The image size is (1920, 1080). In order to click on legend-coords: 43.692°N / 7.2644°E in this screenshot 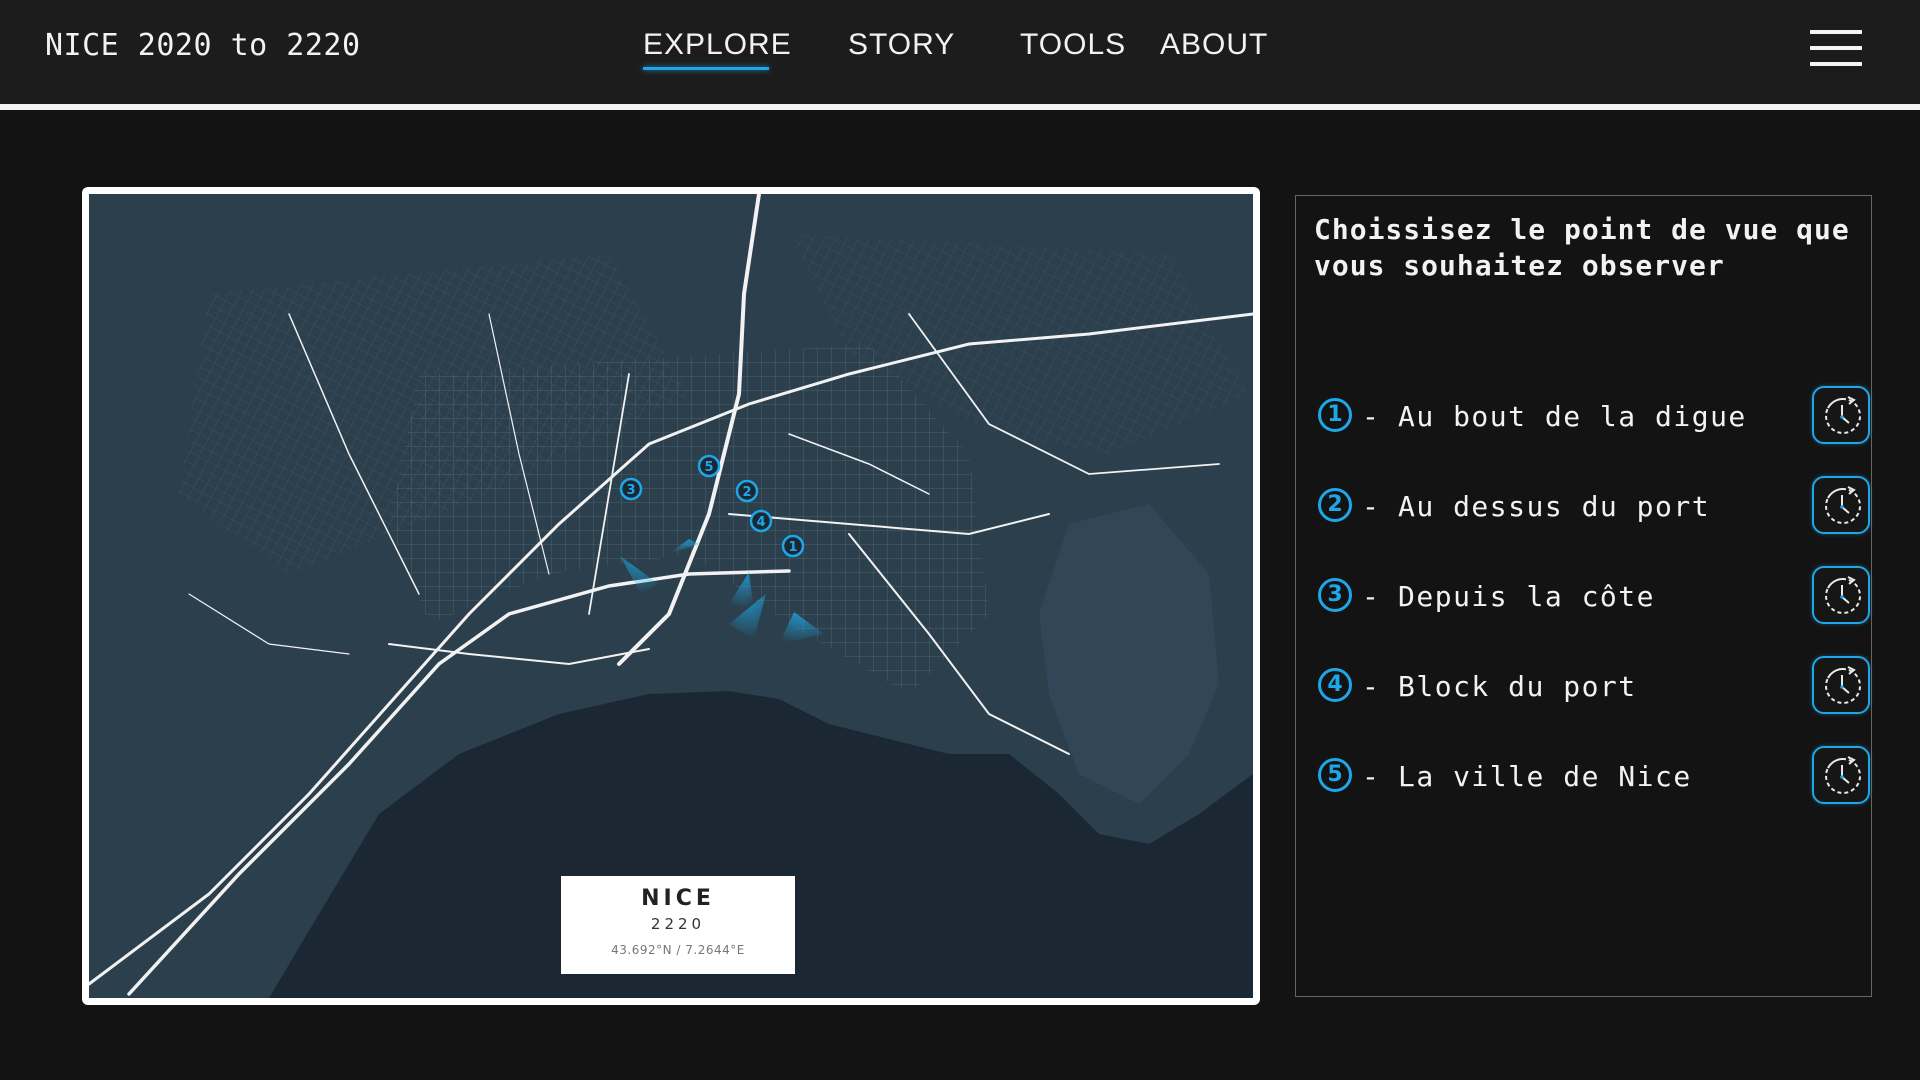, I will do `click(678, 950)`.